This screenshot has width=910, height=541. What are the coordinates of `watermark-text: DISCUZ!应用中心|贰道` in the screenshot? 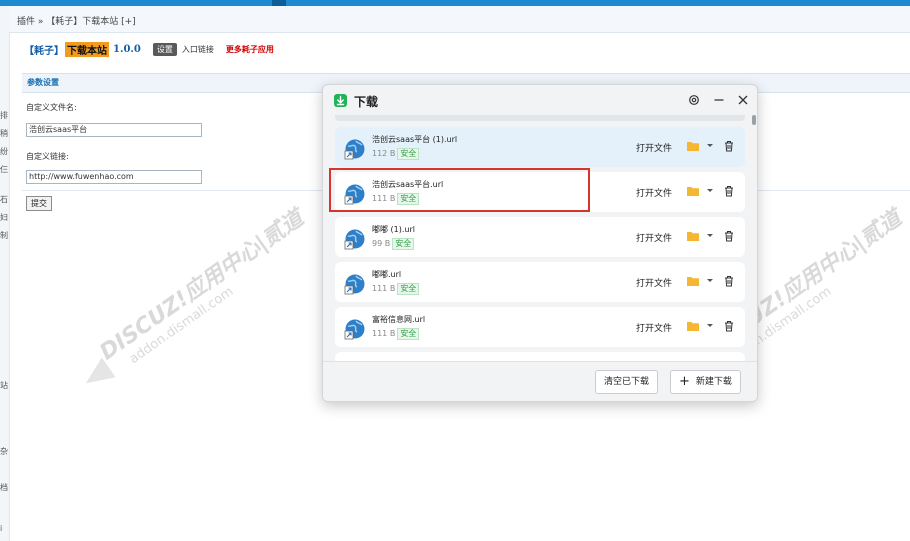 It's located at (202, 285).